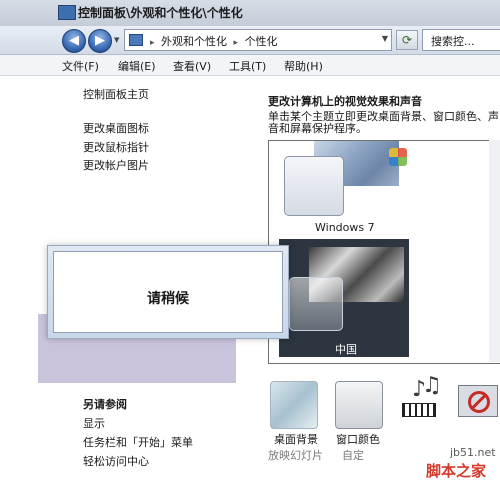 The width and height of the screenshot is (500, 486). Describe the element at coordinates (473, 452) in the screenshot. I see `watermark-site: jb51.net` at that location.